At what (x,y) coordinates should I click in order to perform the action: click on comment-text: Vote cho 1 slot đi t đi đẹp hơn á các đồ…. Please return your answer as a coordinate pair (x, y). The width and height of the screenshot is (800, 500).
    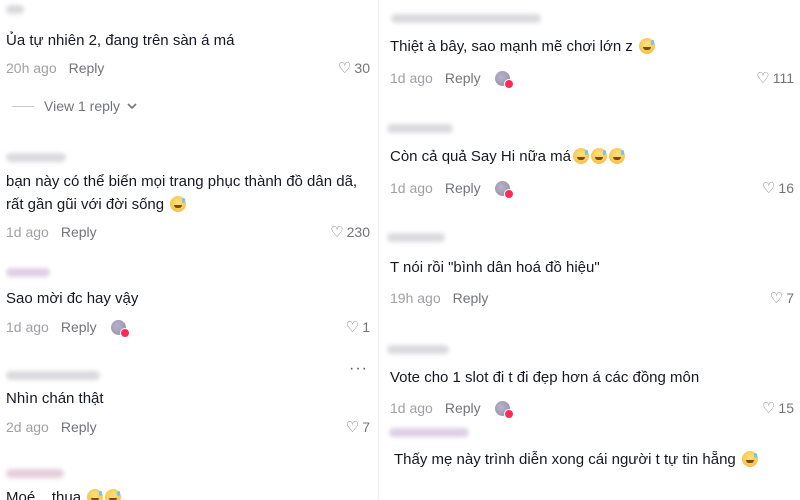
    Looking at the image, I should click on (545, 377).